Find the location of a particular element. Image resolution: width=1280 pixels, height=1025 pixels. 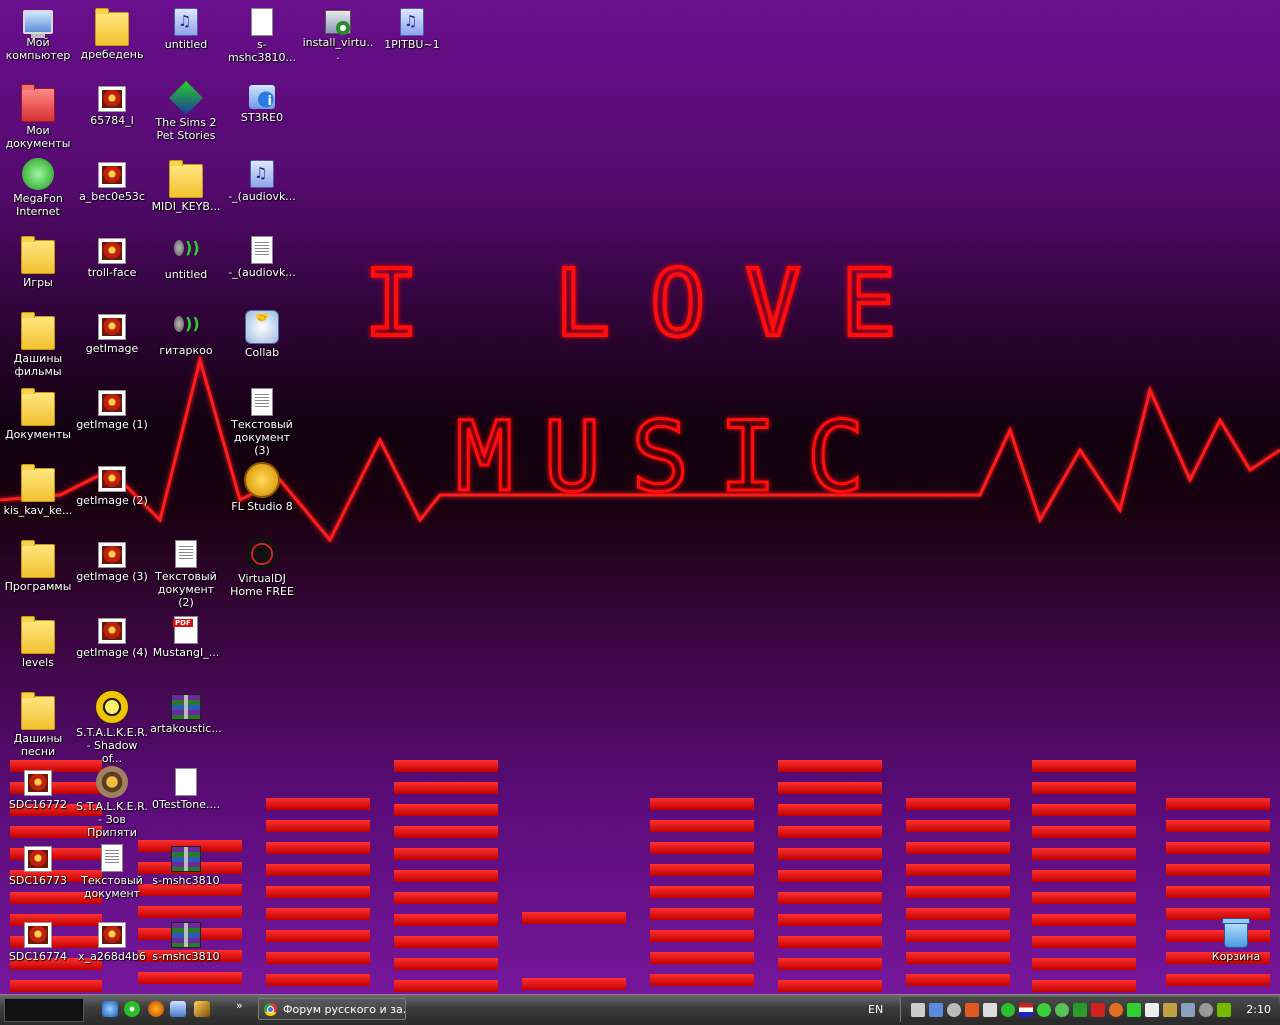

desktop-icon: Игры is located at coordinates (38, 269).